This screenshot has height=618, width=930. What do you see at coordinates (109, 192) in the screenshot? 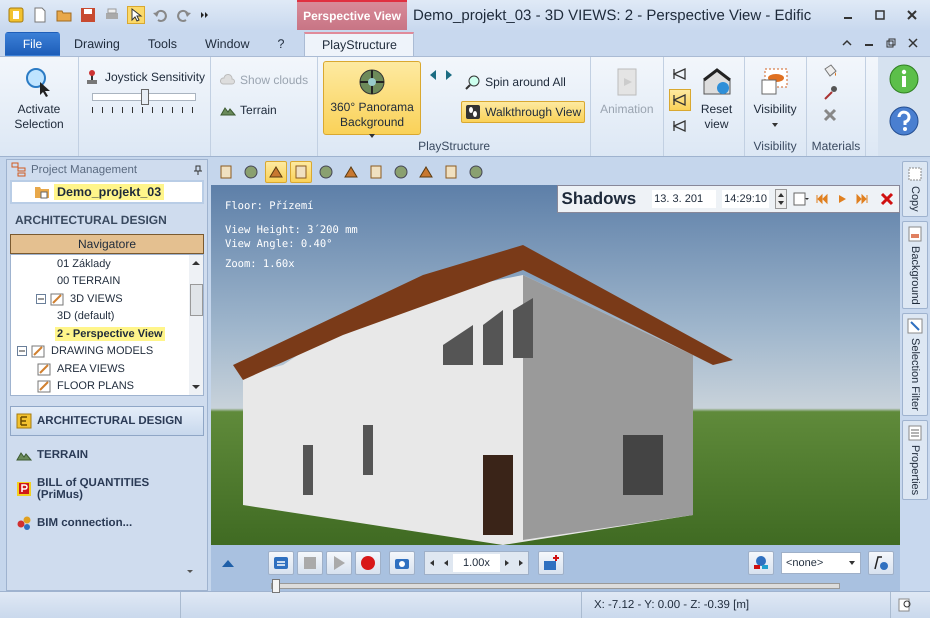
I see `project-item: Demo_projekt_03` at bounding box center [109, 192].